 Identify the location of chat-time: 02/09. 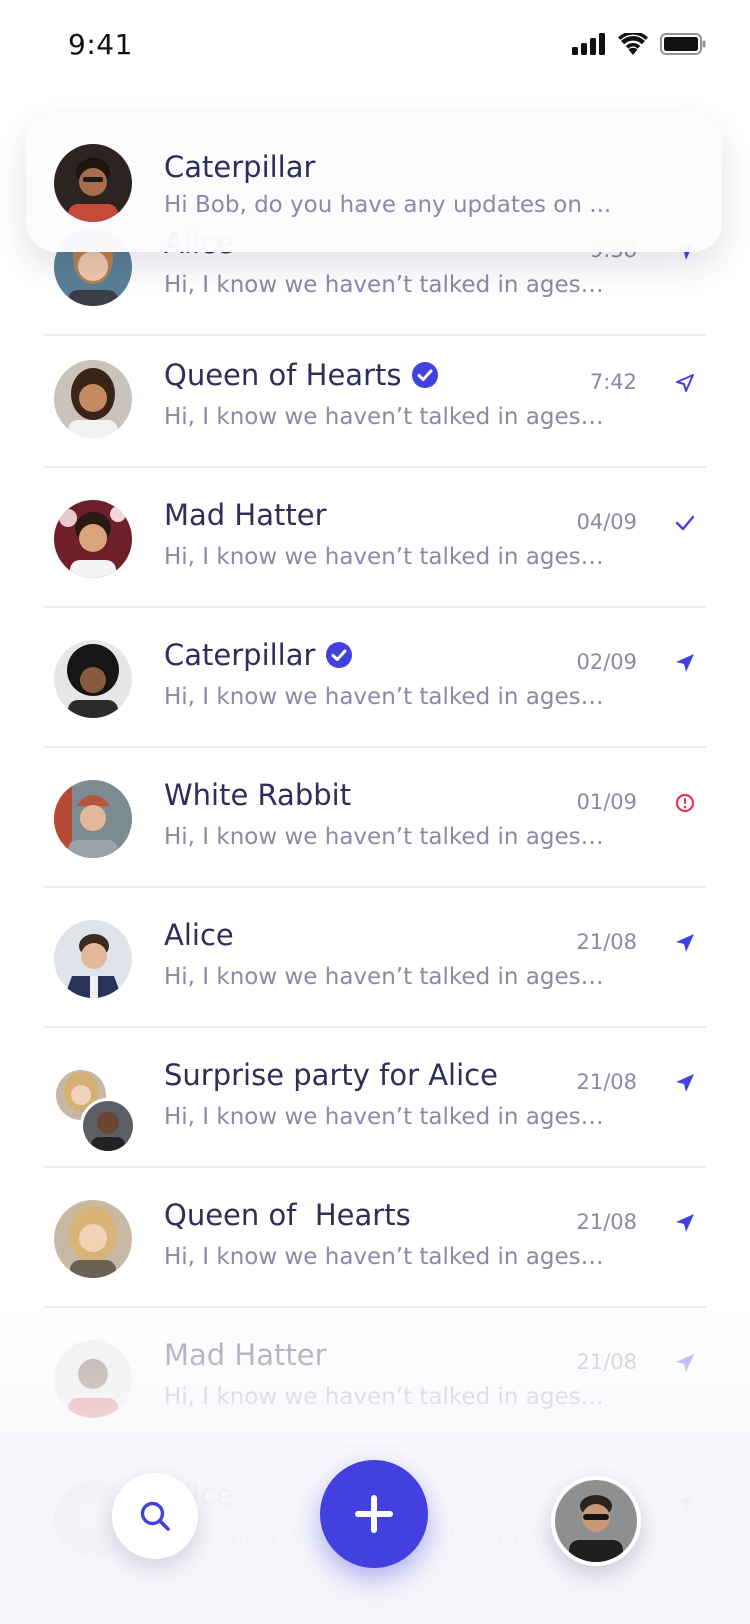
(606, 662).